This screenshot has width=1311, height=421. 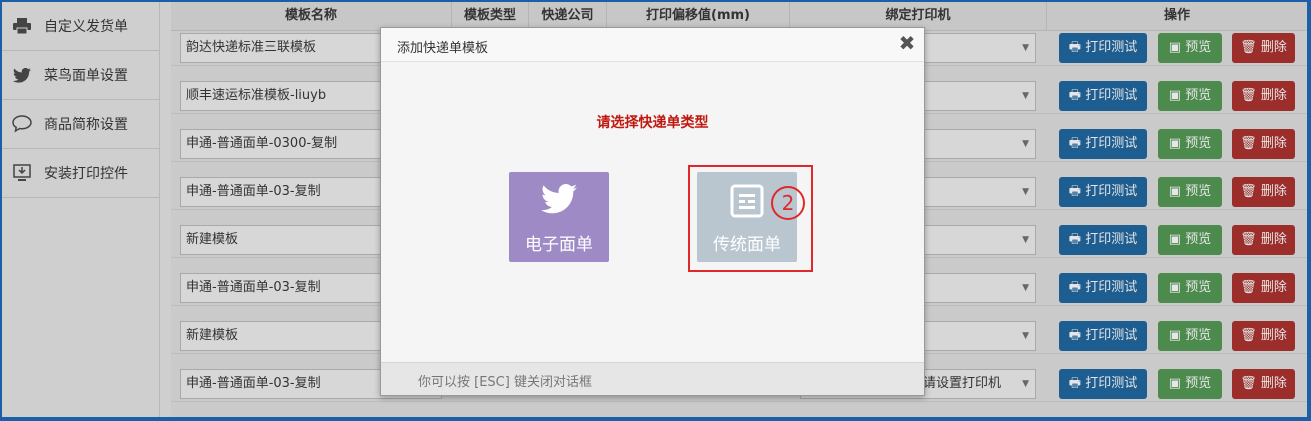 I want to click on dialog-title: 添加快递单模板, so click(x=443, y=48).